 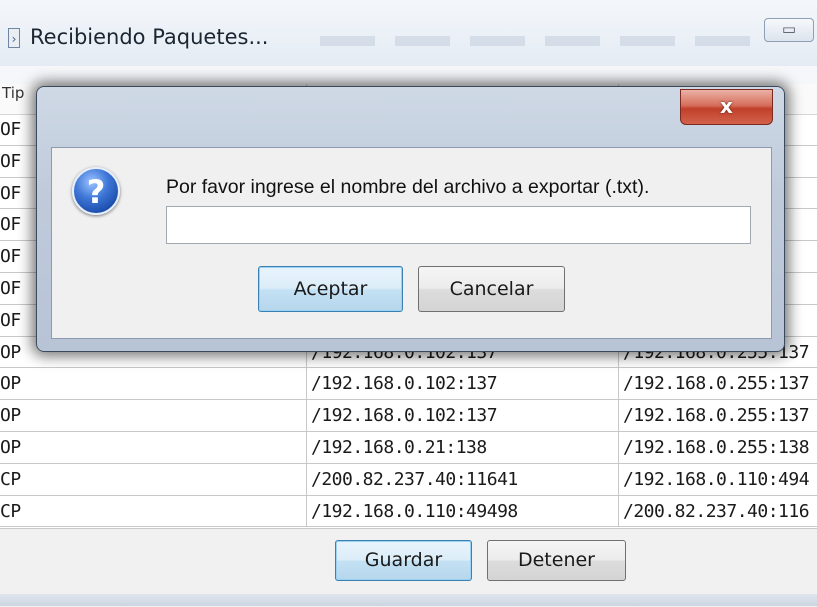 I want to click on guardar-button: Guardar, so click(x=403, y=560).